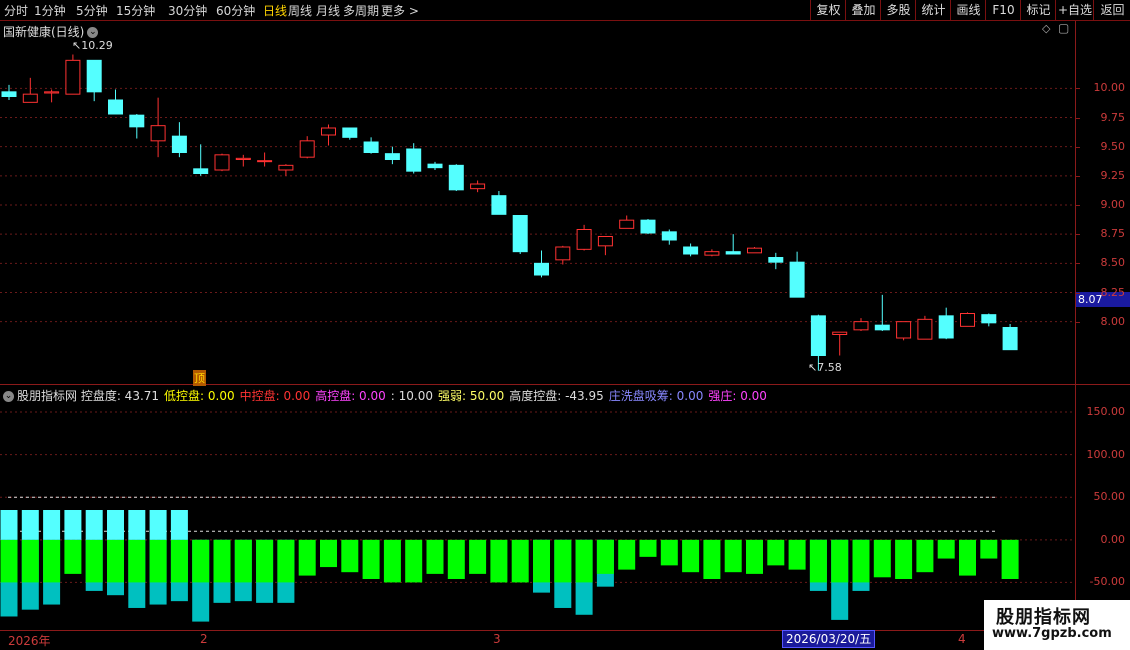 Image resolution: width=1130 pixels, height=650 pixels. I want to click on indicator-field: 中控盘: 0.00, so click(275, 396).